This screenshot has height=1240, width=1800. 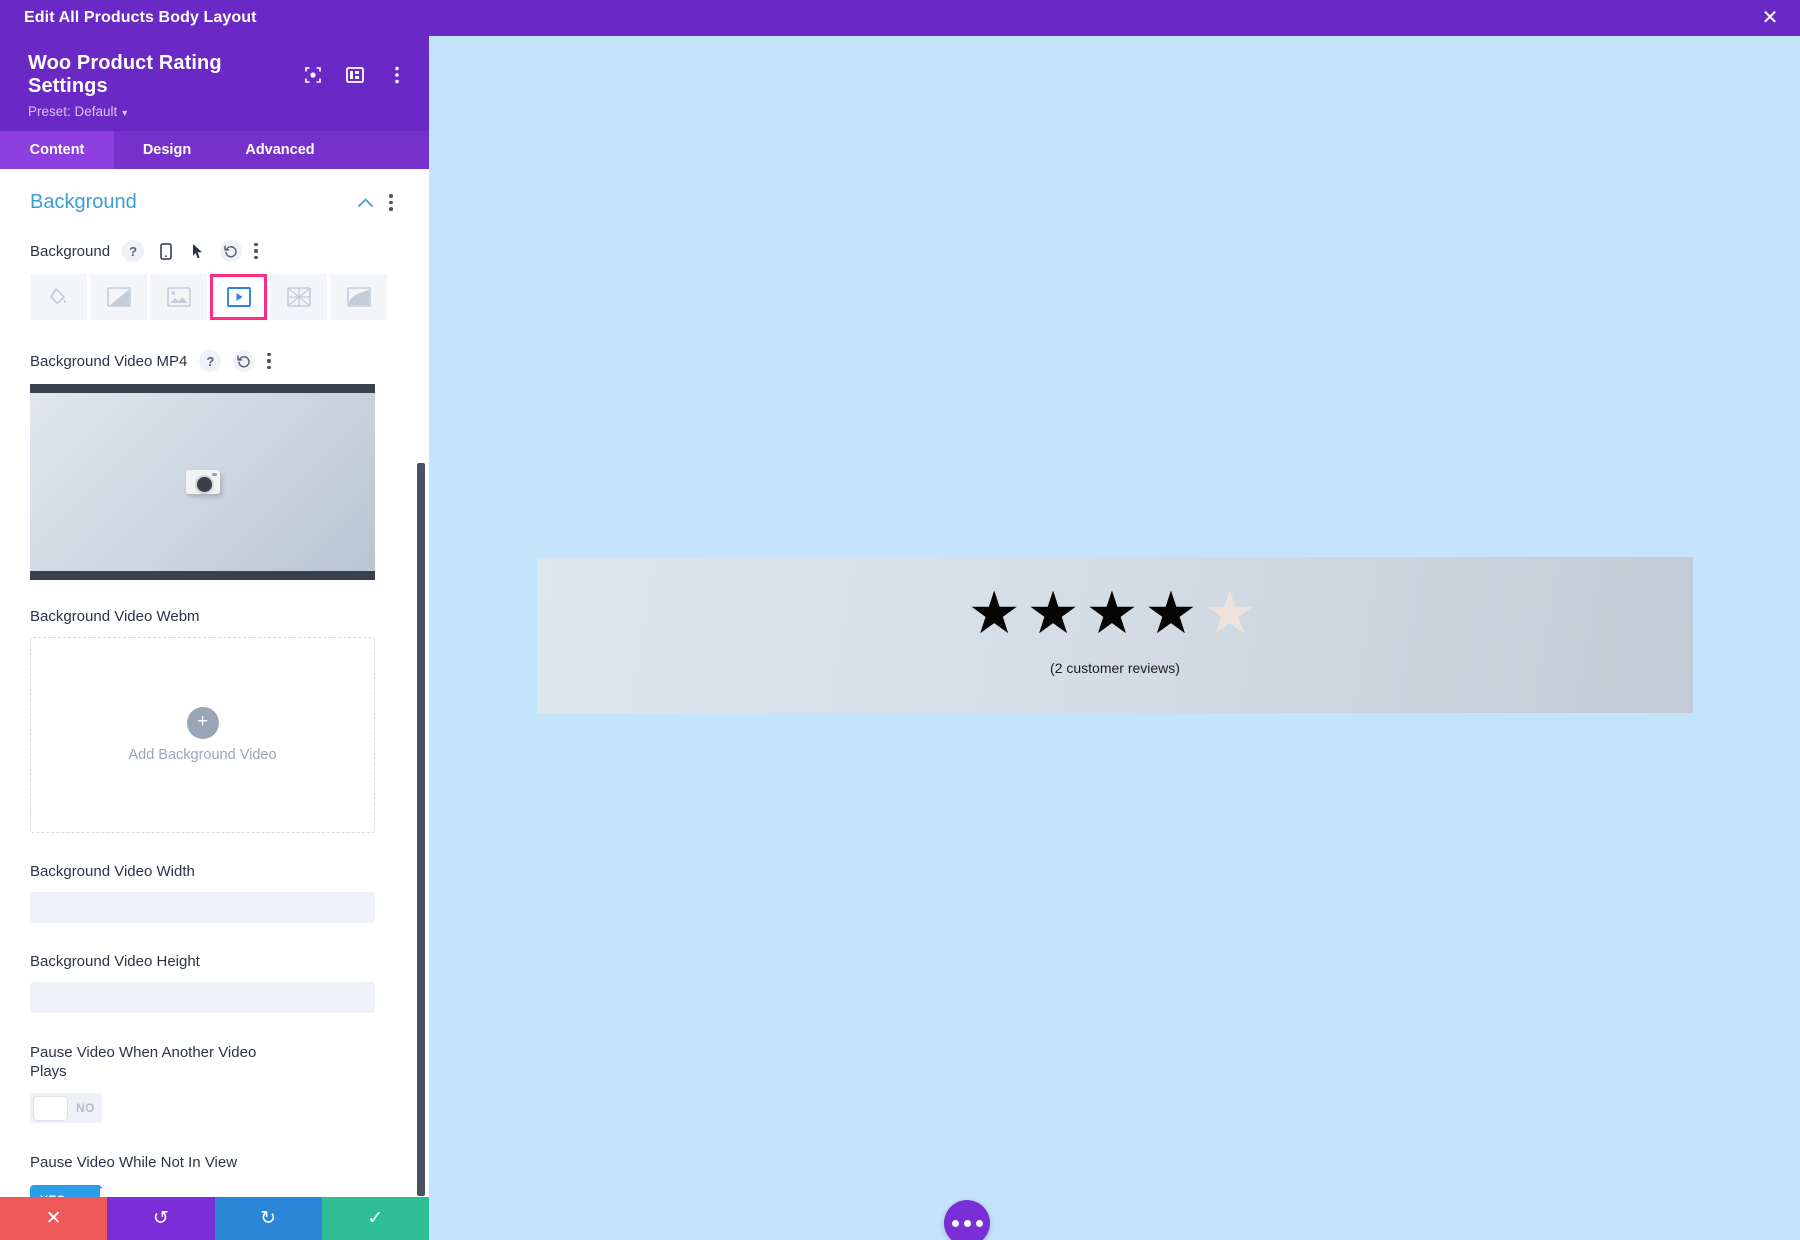 What do you see at coordinates (313, 75) in the screenshot?
I see `target-icon` at bounding box center [313, 75].